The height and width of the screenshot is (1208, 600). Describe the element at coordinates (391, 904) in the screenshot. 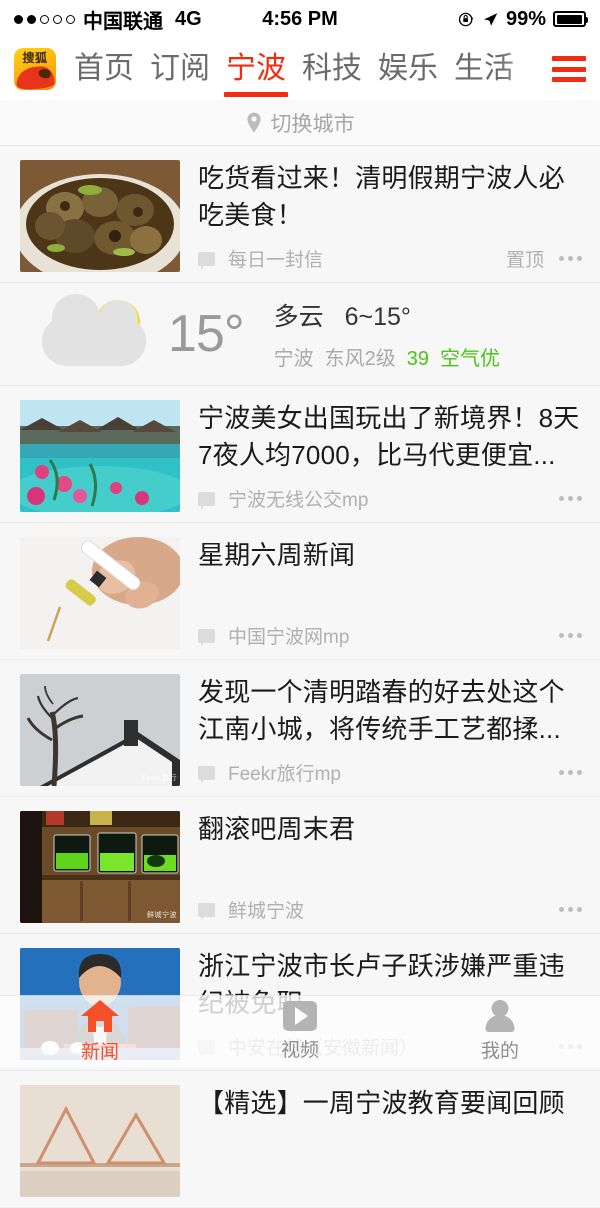

I see `article-meta: 鲜城宁波` at that location.